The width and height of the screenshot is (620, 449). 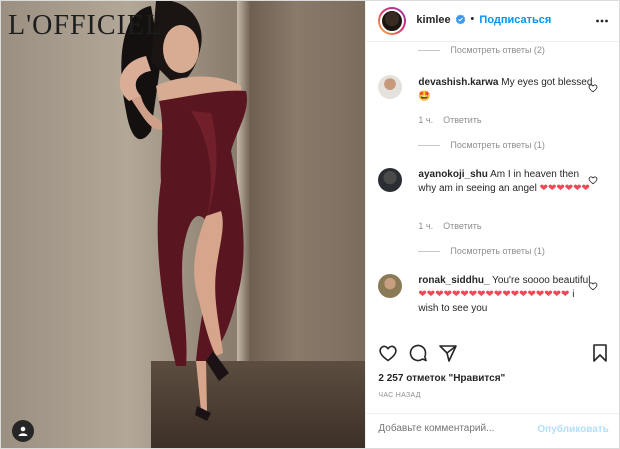 I want to click on verified-badge-icon, so click(x=461, y=19).